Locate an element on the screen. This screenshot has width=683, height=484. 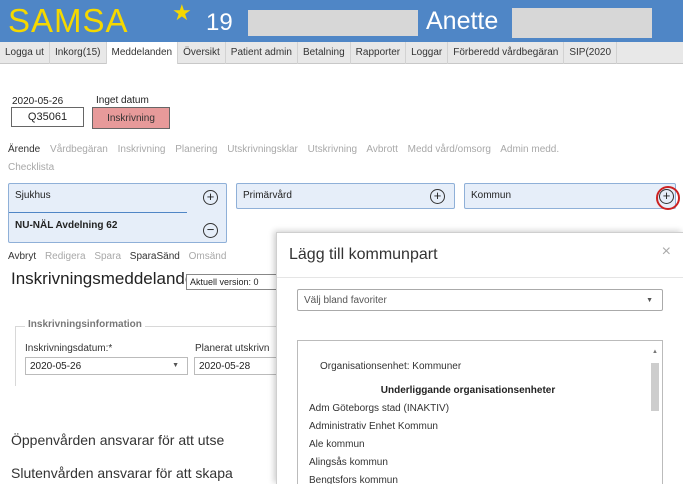
spara-button: Spara is located at coordinates (107, 256).